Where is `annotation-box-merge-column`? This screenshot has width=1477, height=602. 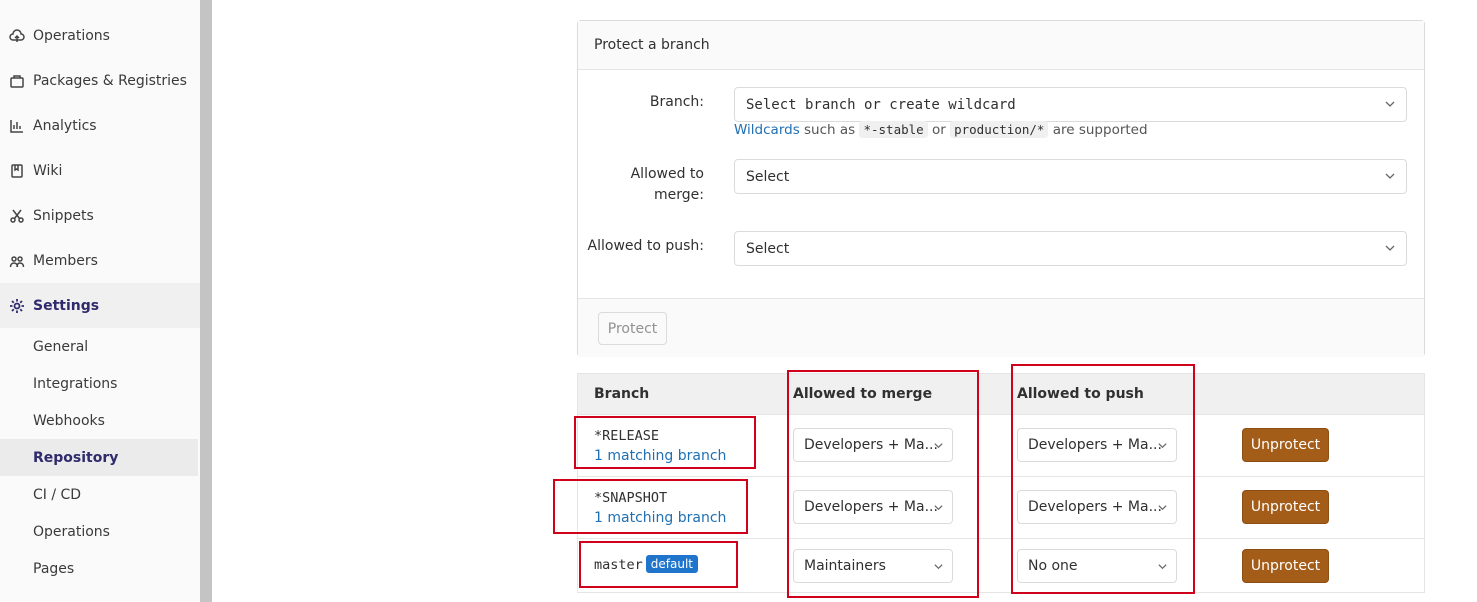 annotation-box-merge-column is located at coordinates (883, 484).